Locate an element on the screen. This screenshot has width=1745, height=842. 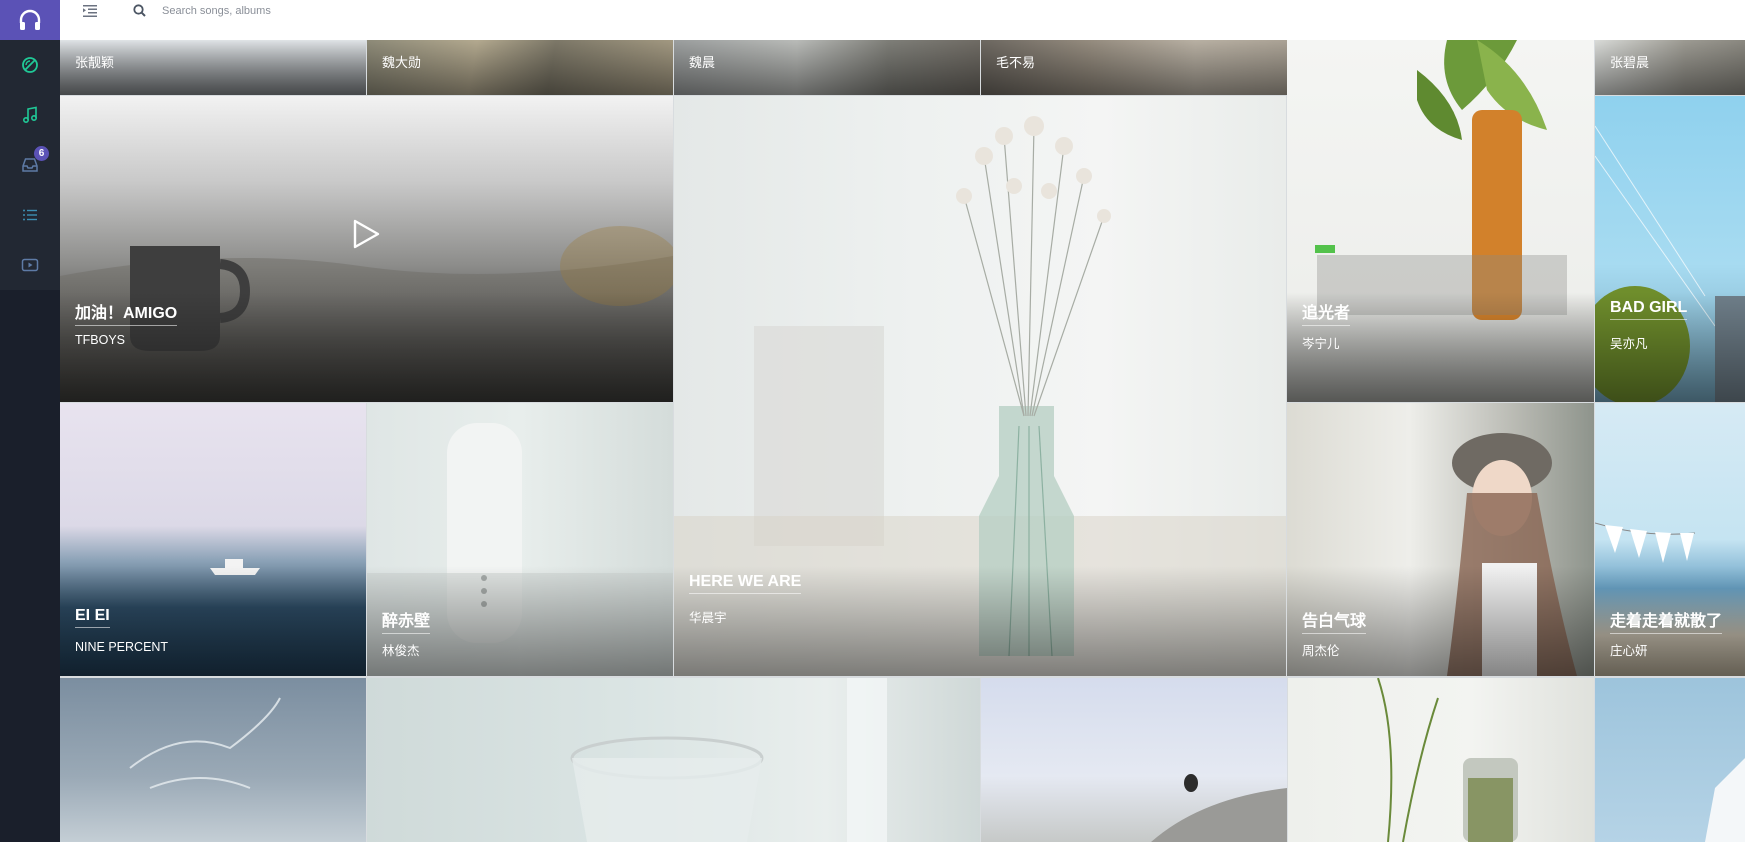
song-artist: NINE PERCENT is located at coordinates (121, 647).